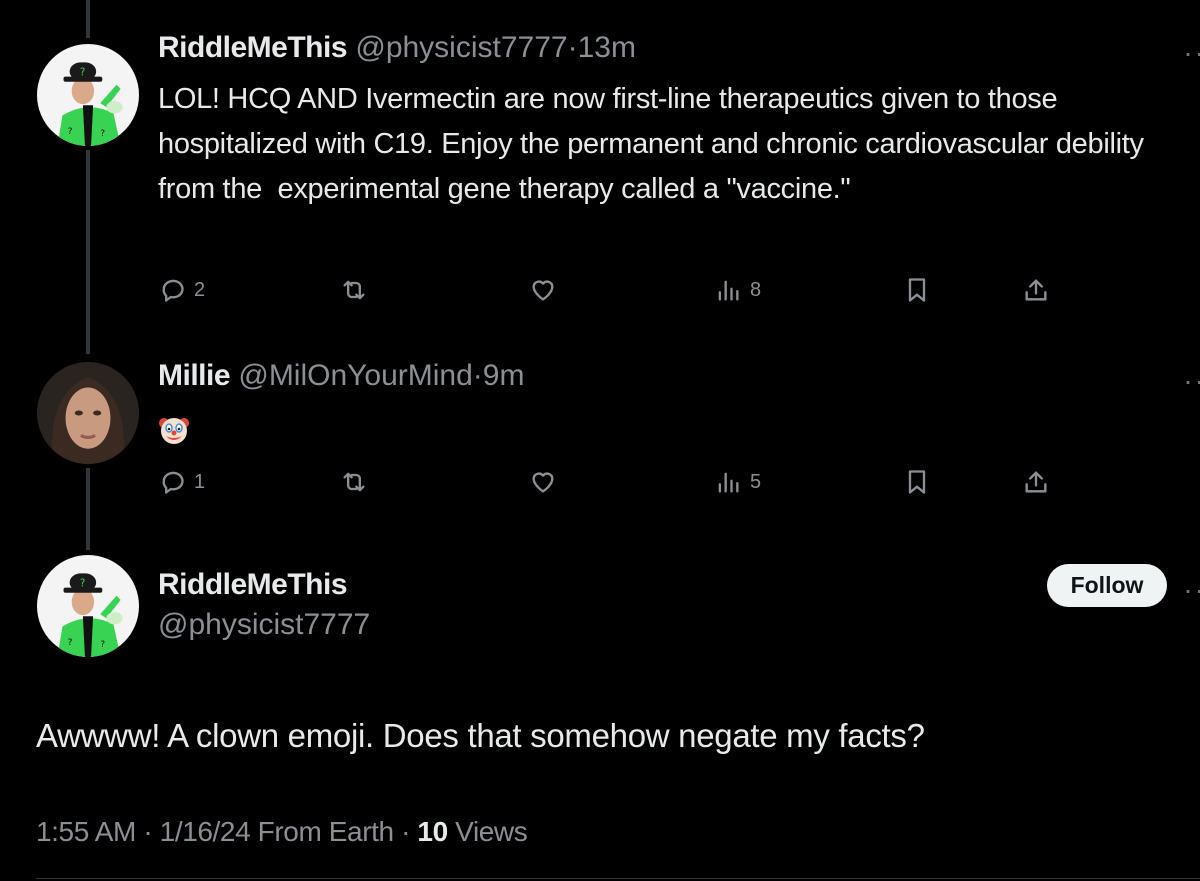 This screenshot has width=1200, height=881. I want to click on tweet-header: RiddleMeThis @physicist7777·13m, so click(397, 48).